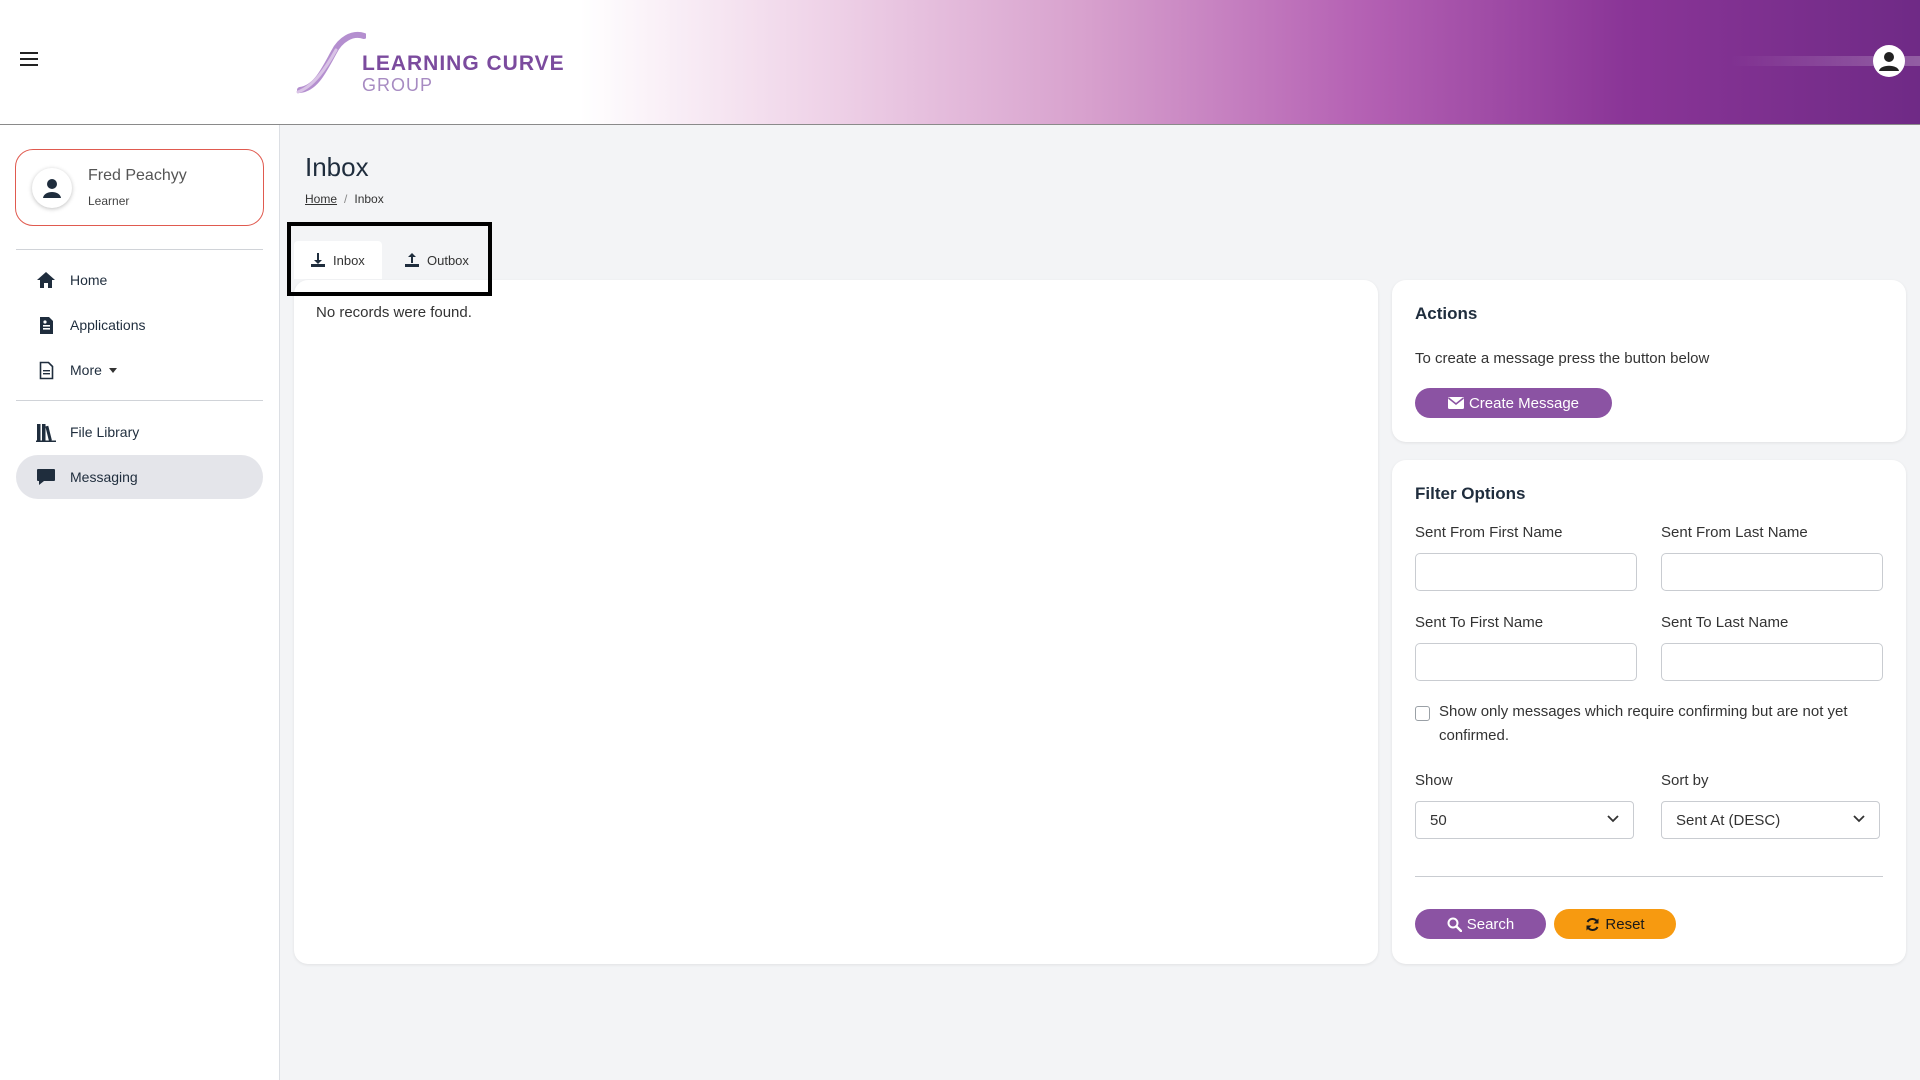 The image size is (1920, 1080). What do you see at coordinates (463, 63) in the screenshot?
I see `logo-text-learning-curve: LEARNING CURVE` at bounding box center [463, 63].